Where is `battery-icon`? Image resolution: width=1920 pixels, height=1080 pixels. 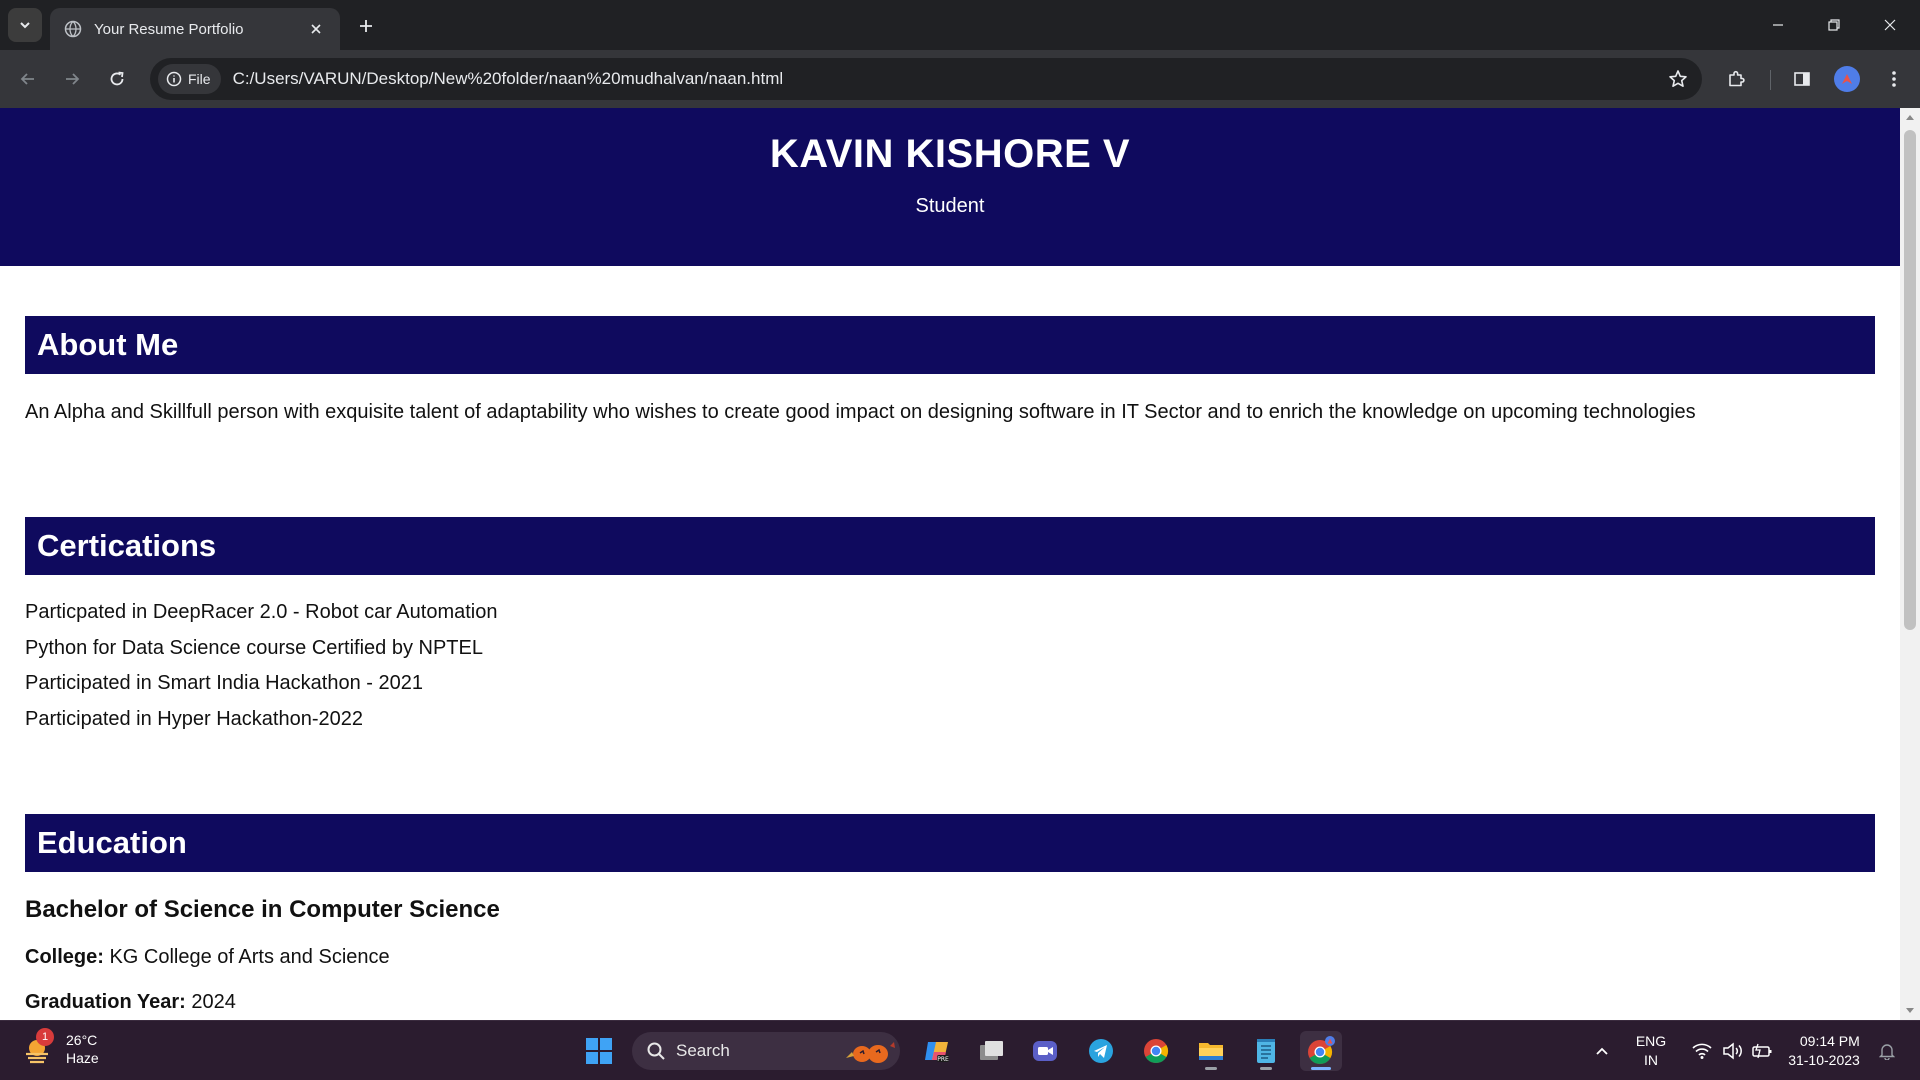 battery-icon is located at coordinates (1762, 1051).